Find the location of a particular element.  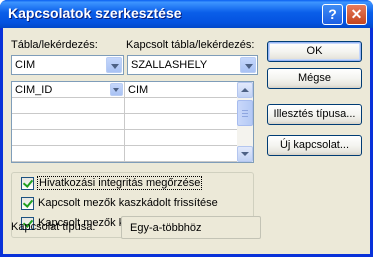

cascade-update-checkbox: Kapcsolt mezők kaszkádolt frissítése is located at coordinates (131, 203).